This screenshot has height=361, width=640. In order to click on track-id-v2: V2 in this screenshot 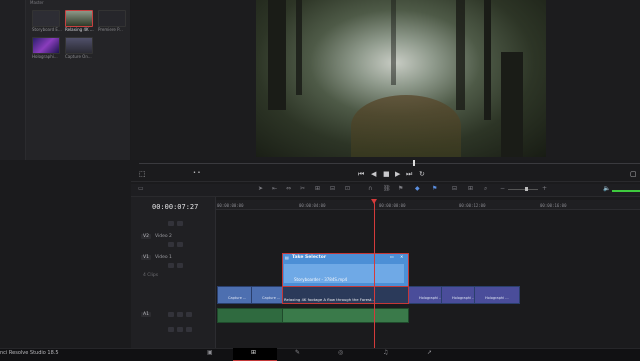, I will do `click(146, 236)`.